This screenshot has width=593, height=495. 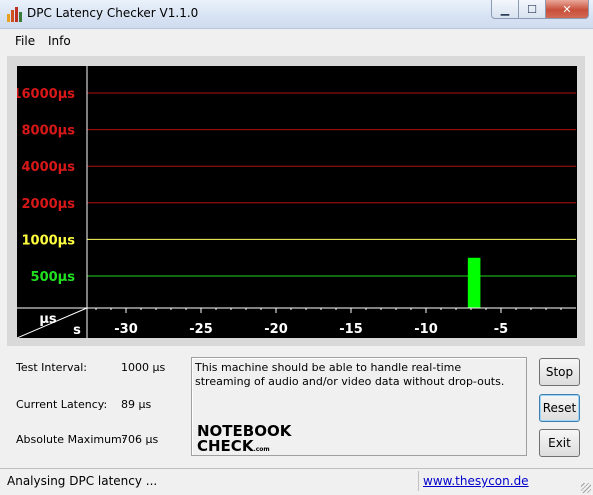 I want to click on y-tick-label: 4000µs, so click(x=49, y=167).